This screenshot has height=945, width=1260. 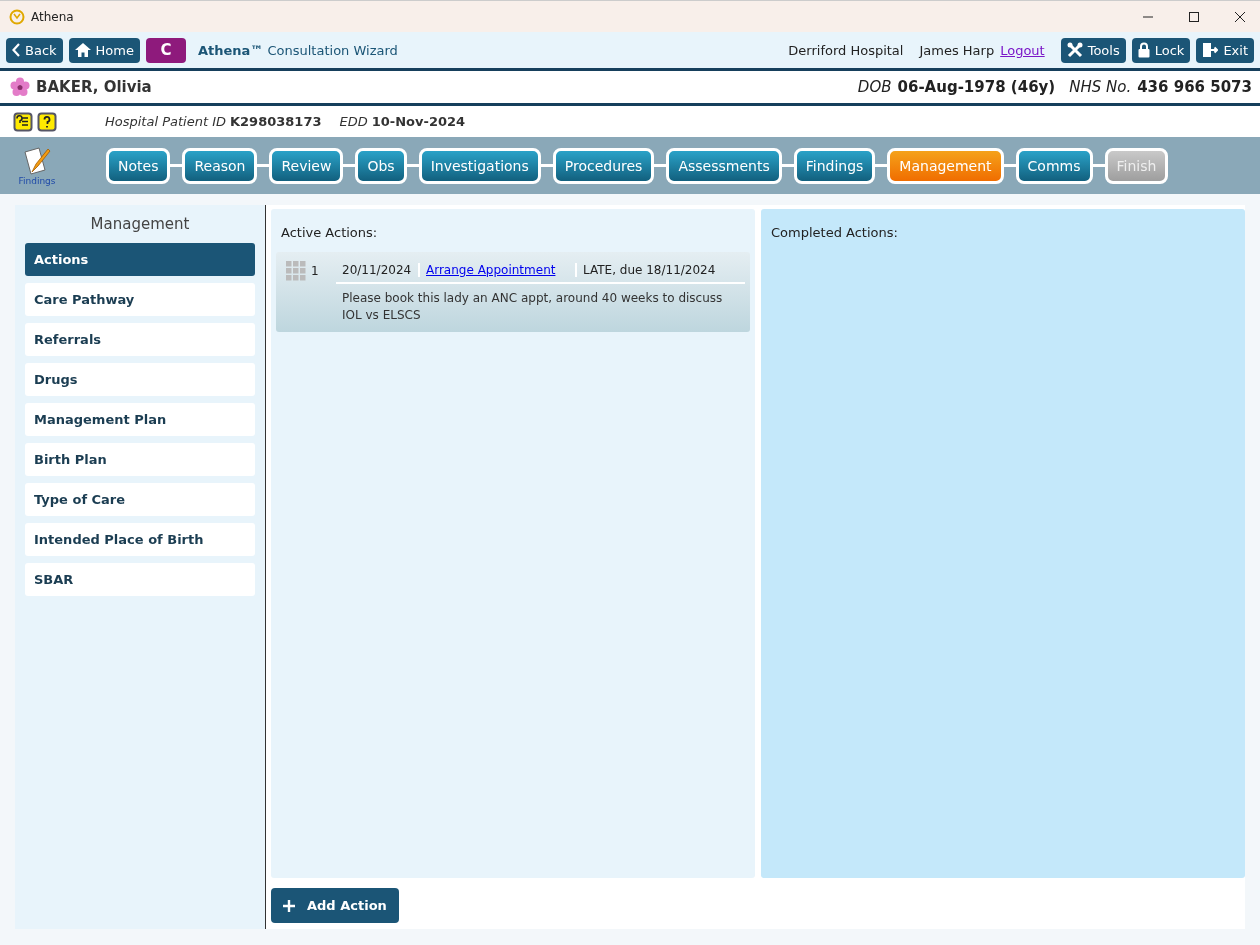 What do you see at coordinates (1100, 87) in the screenshot?
I see `nhs-label: NHS No.` at bounding box center [1100, 87].